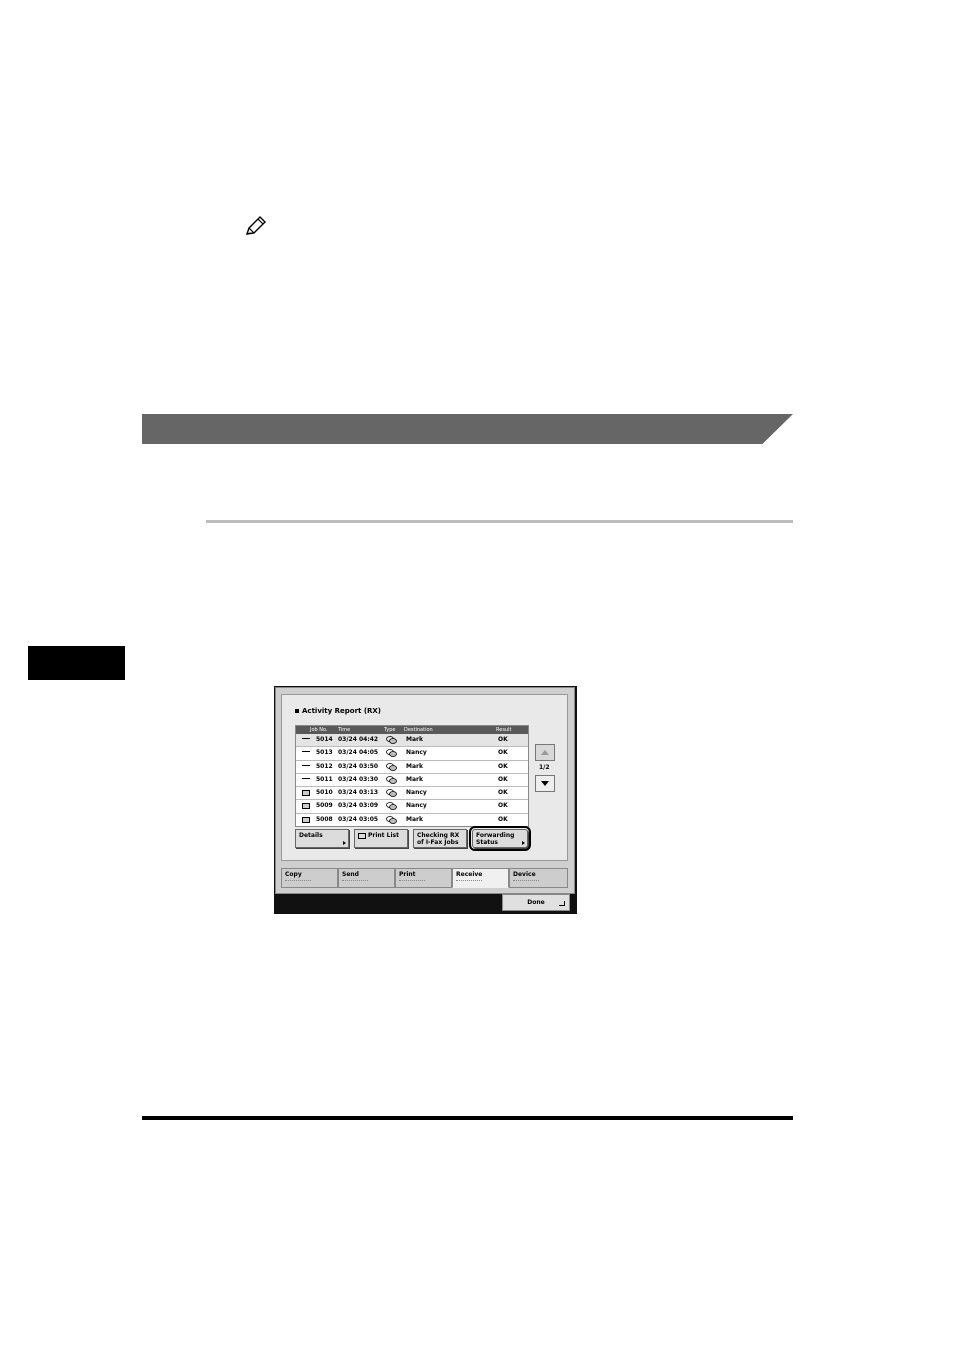  I want to click on chapter-tab, so click(76, 663).